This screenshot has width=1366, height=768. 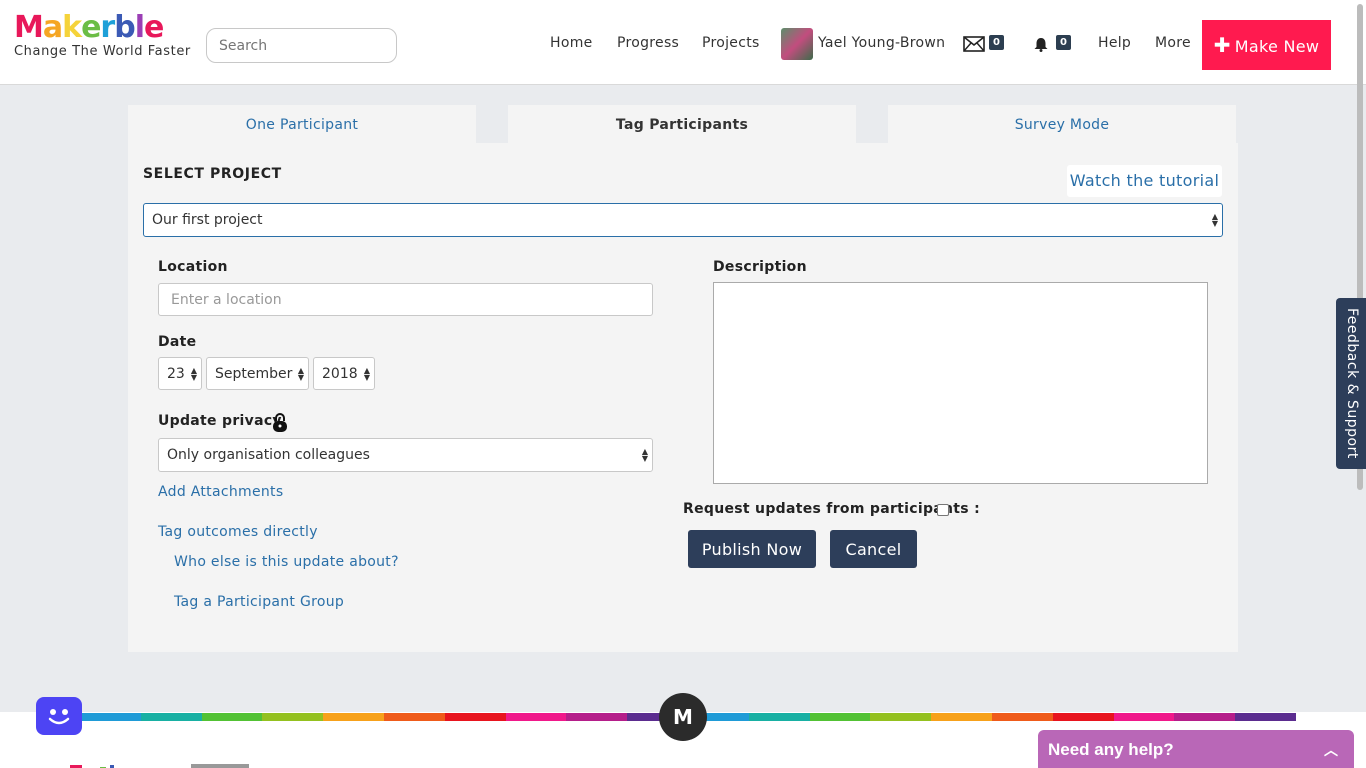 I want to click on bot-face-icon, so click(x=59, y=717).